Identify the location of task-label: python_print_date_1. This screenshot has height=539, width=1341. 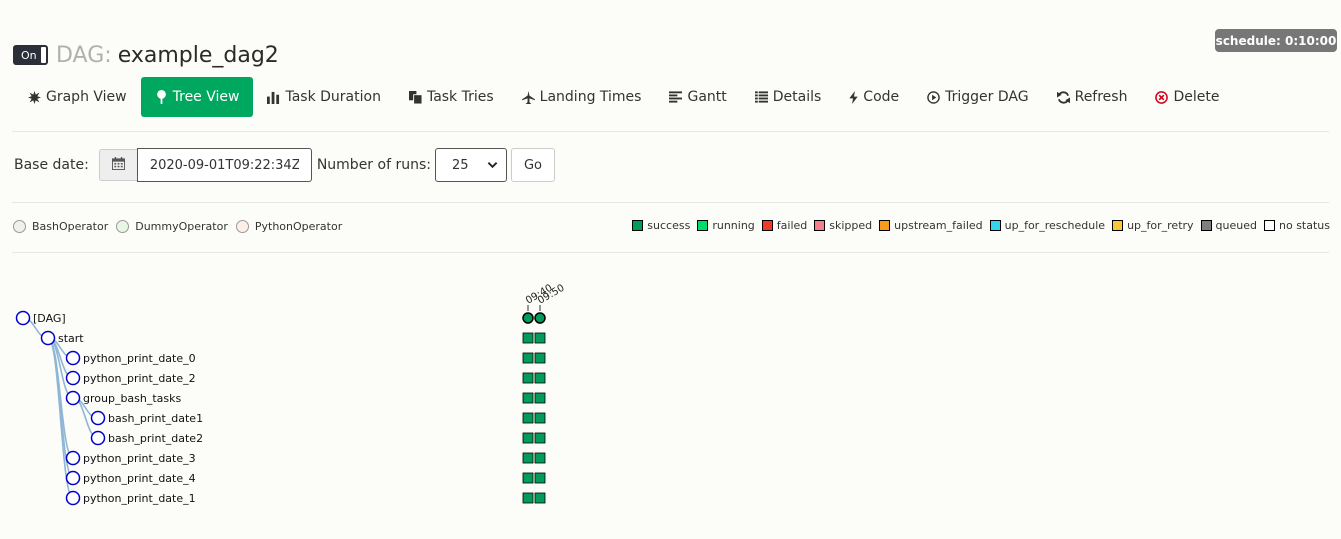
(139, 498).